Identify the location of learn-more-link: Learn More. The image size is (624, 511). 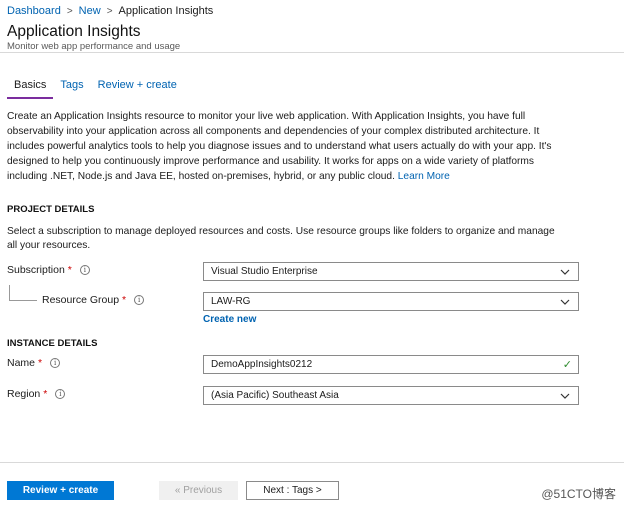
(424, 176).